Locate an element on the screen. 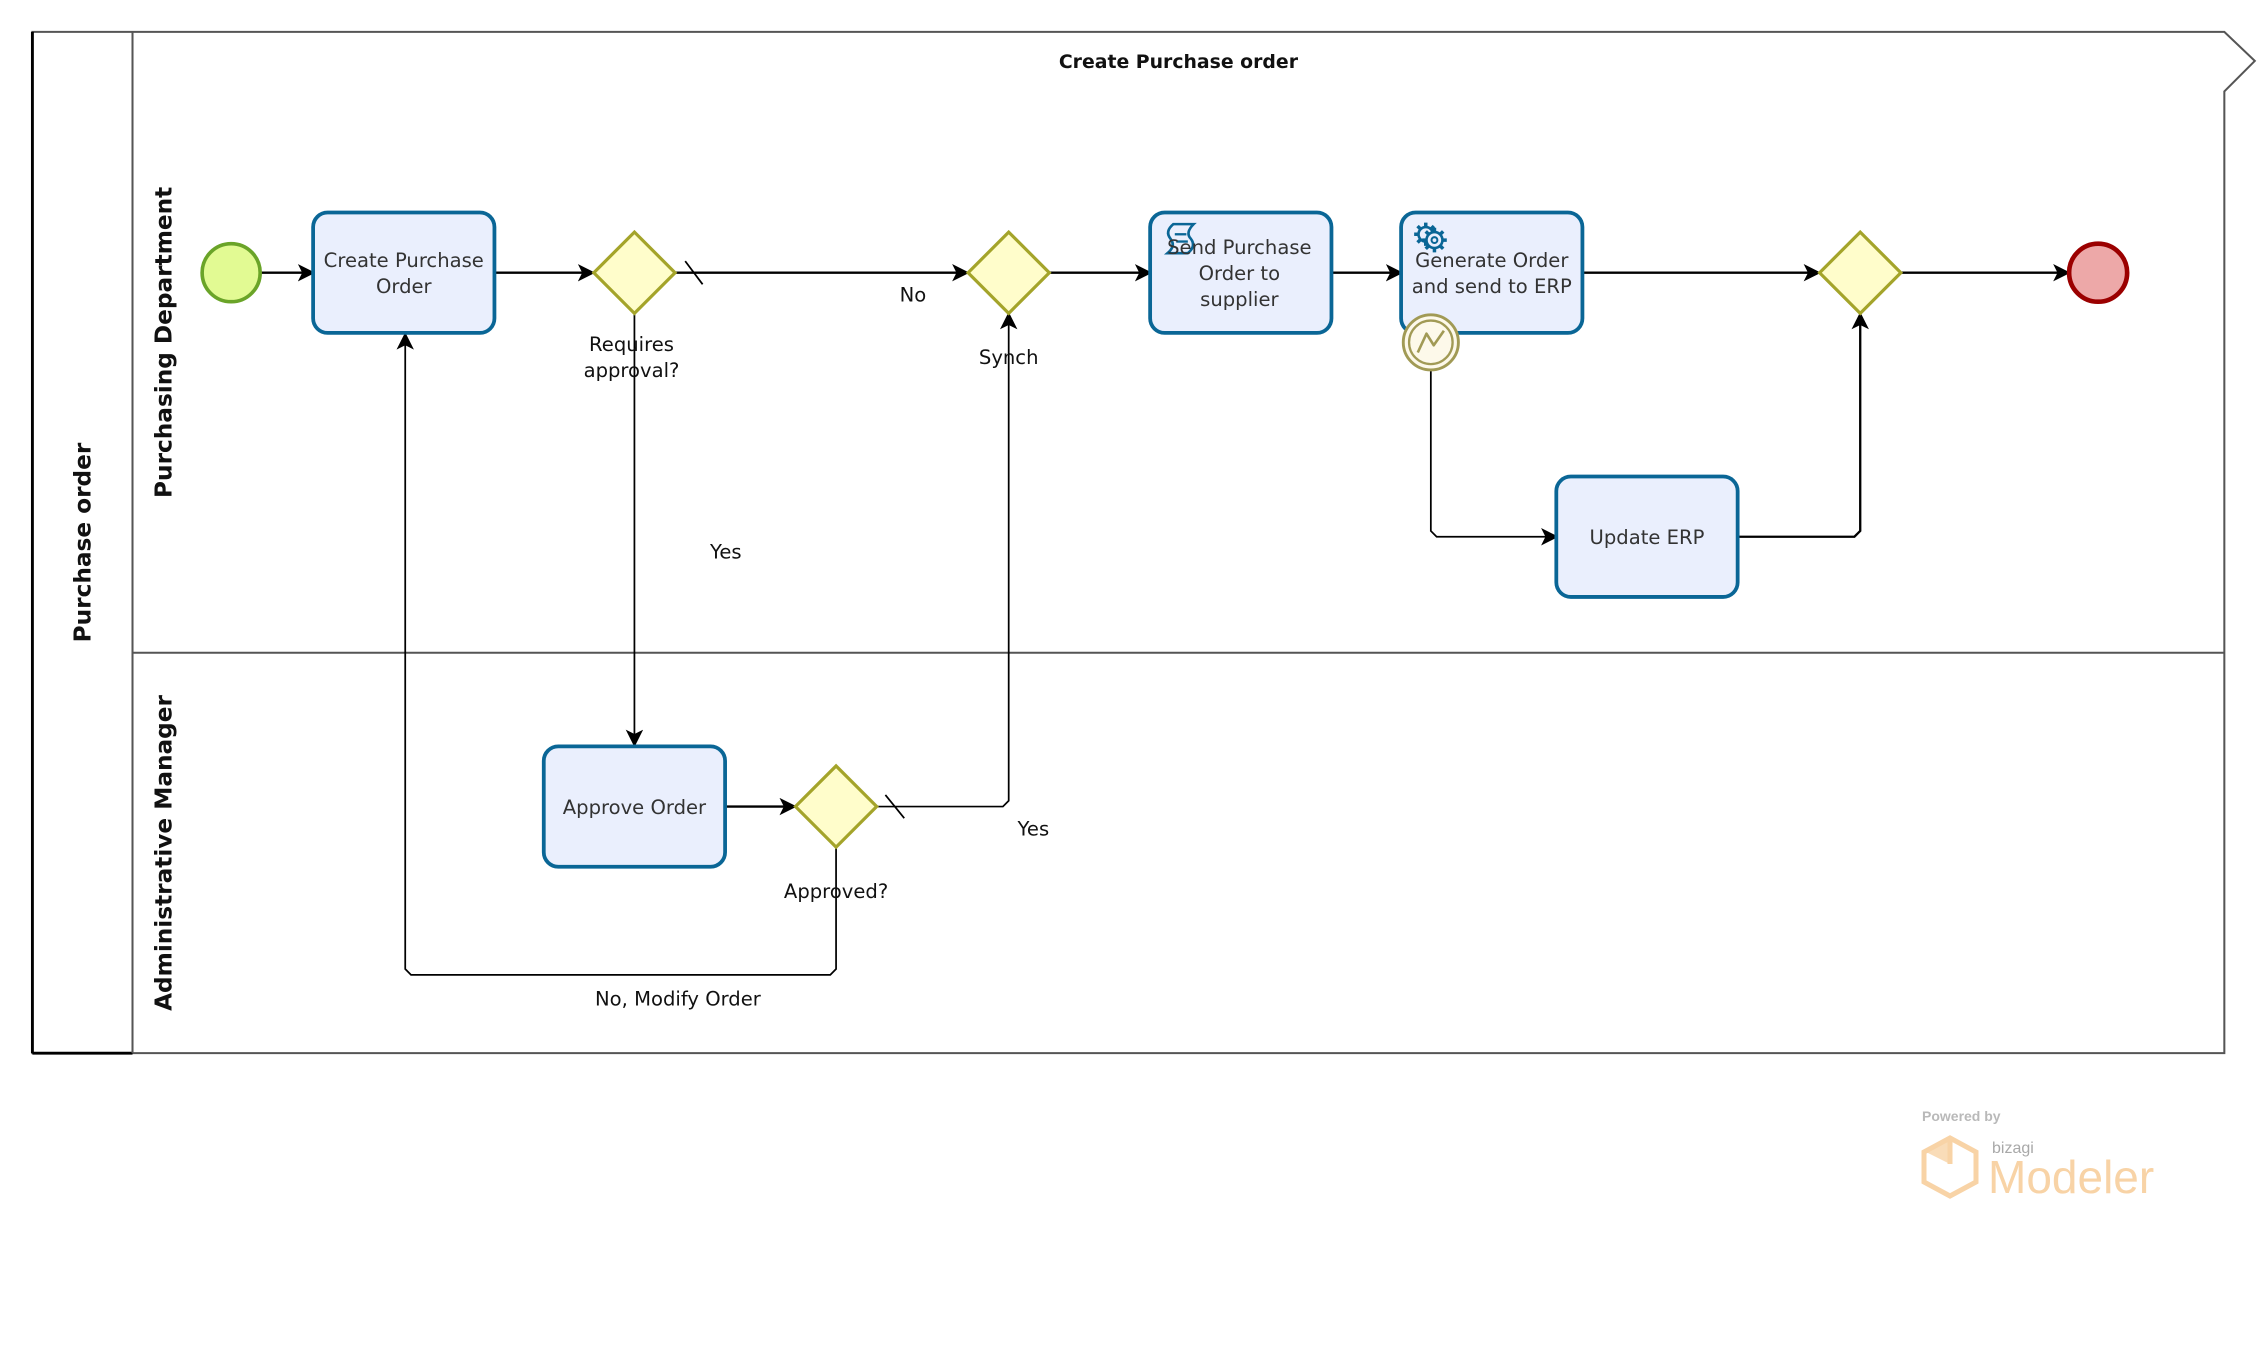 This screenshot has width=2264, height=1352. powered-by-text: Powered by is located at coordinates (1961, 1116).